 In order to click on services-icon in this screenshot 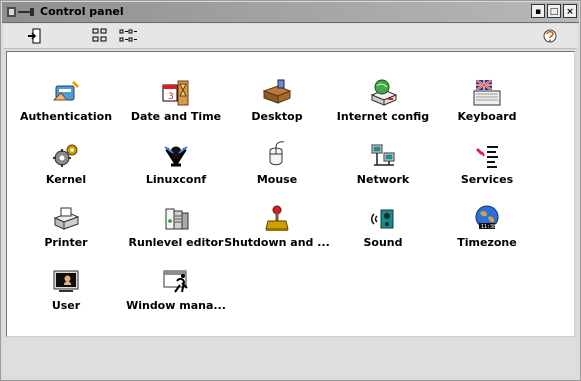, I will do `click(486, 157)`.